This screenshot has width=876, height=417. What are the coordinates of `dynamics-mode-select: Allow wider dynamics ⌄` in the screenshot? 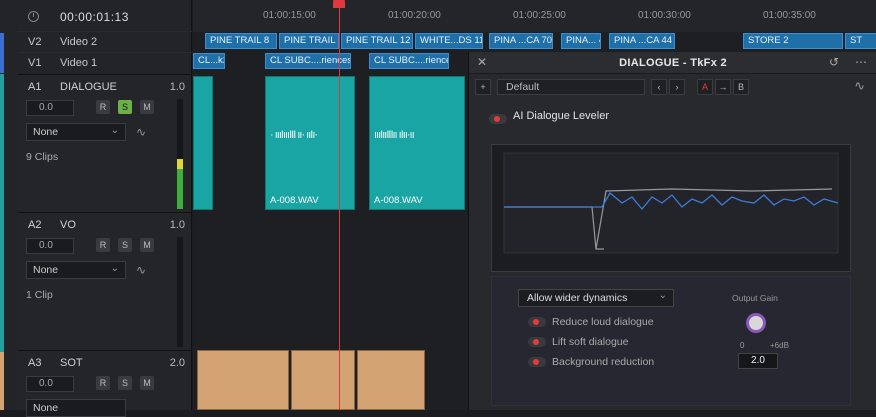 It's located at (596, 298).